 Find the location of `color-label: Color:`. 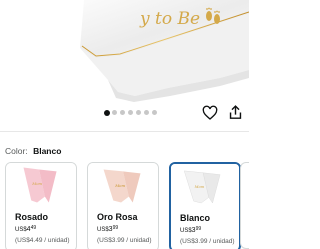

color-label: Color: is located at coordinates (16, 151).